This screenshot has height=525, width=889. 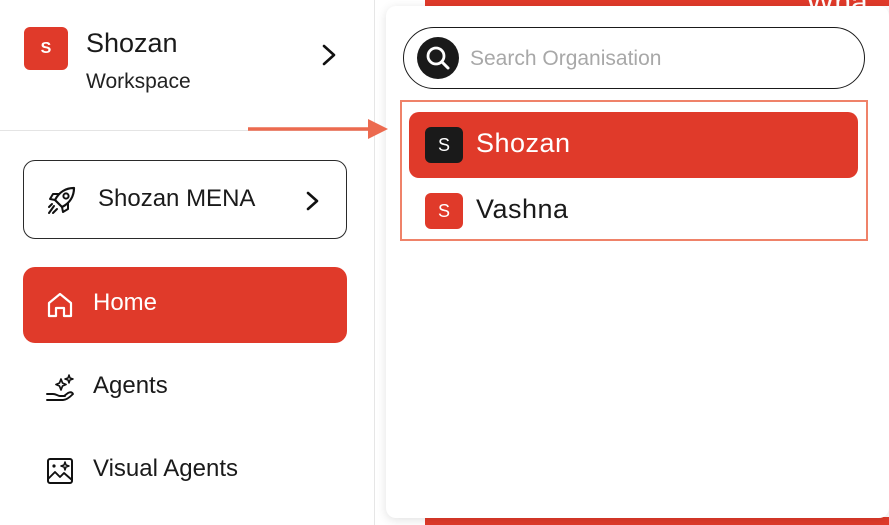 What do you see at coordinates (132, 43) in the screenshot?
I see `workspace-name: Shozan` at bounding box center [132, 43].